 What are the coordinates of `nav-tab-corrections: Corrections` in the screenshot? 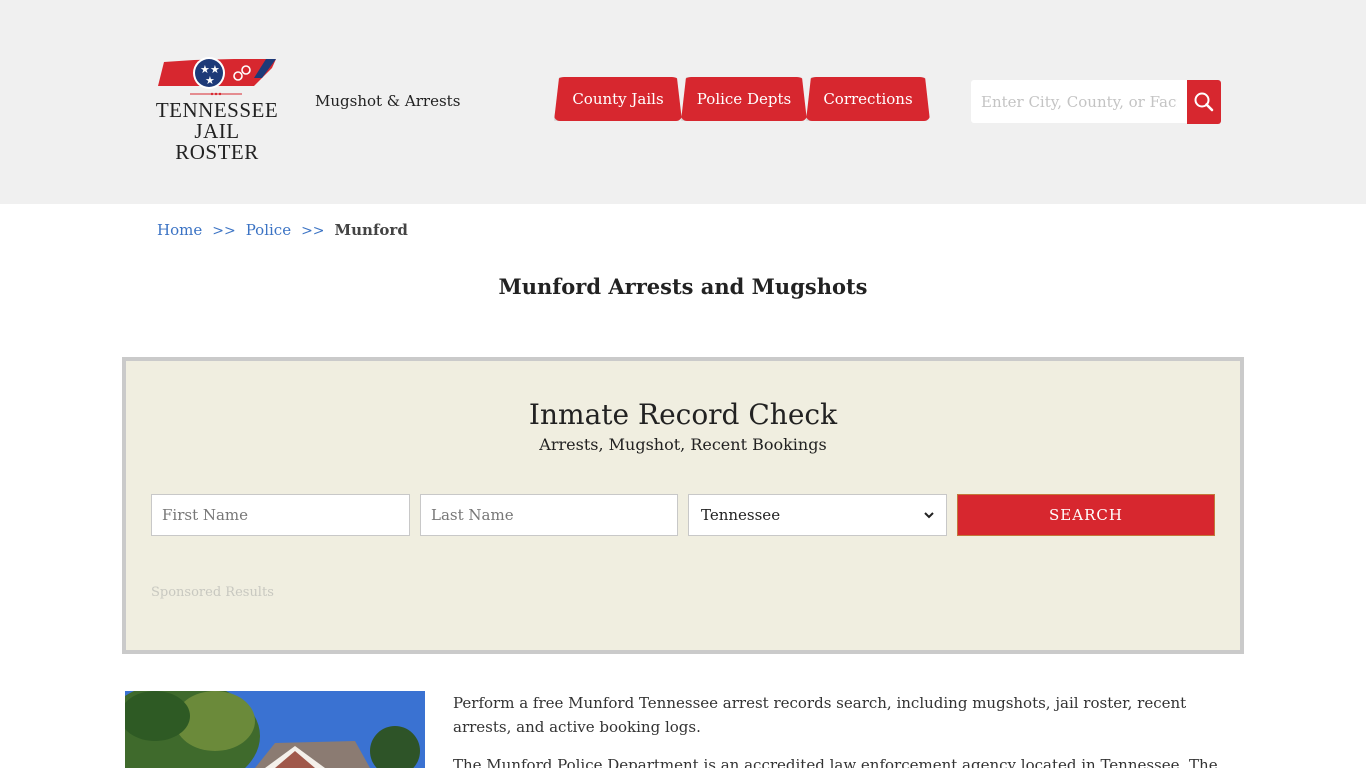 It's located at (868, 99).